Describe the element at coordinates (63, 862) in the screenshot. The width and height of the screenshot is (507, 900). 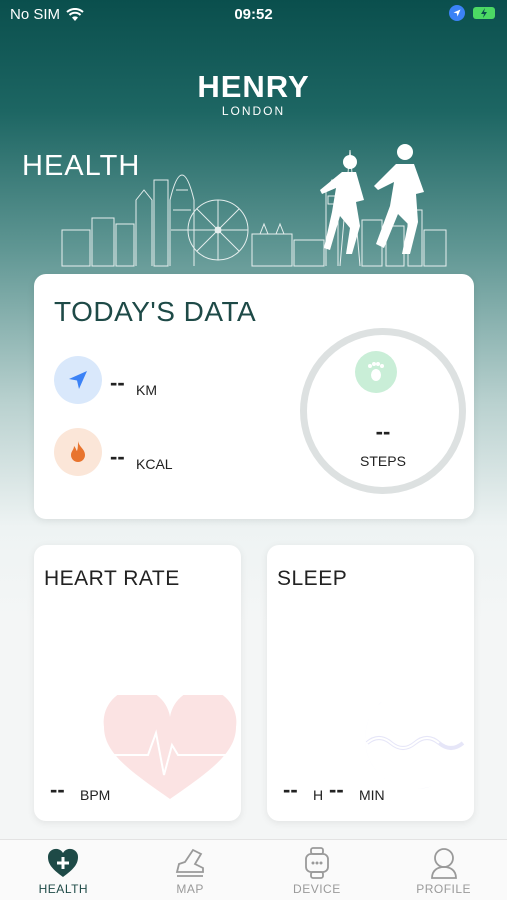
I see `heart-plus-icon` at that location.